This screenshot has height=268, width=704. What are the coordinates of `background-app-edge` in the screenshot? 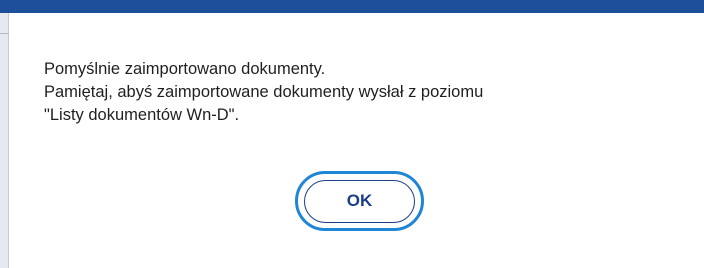 It's located at (4, 140).